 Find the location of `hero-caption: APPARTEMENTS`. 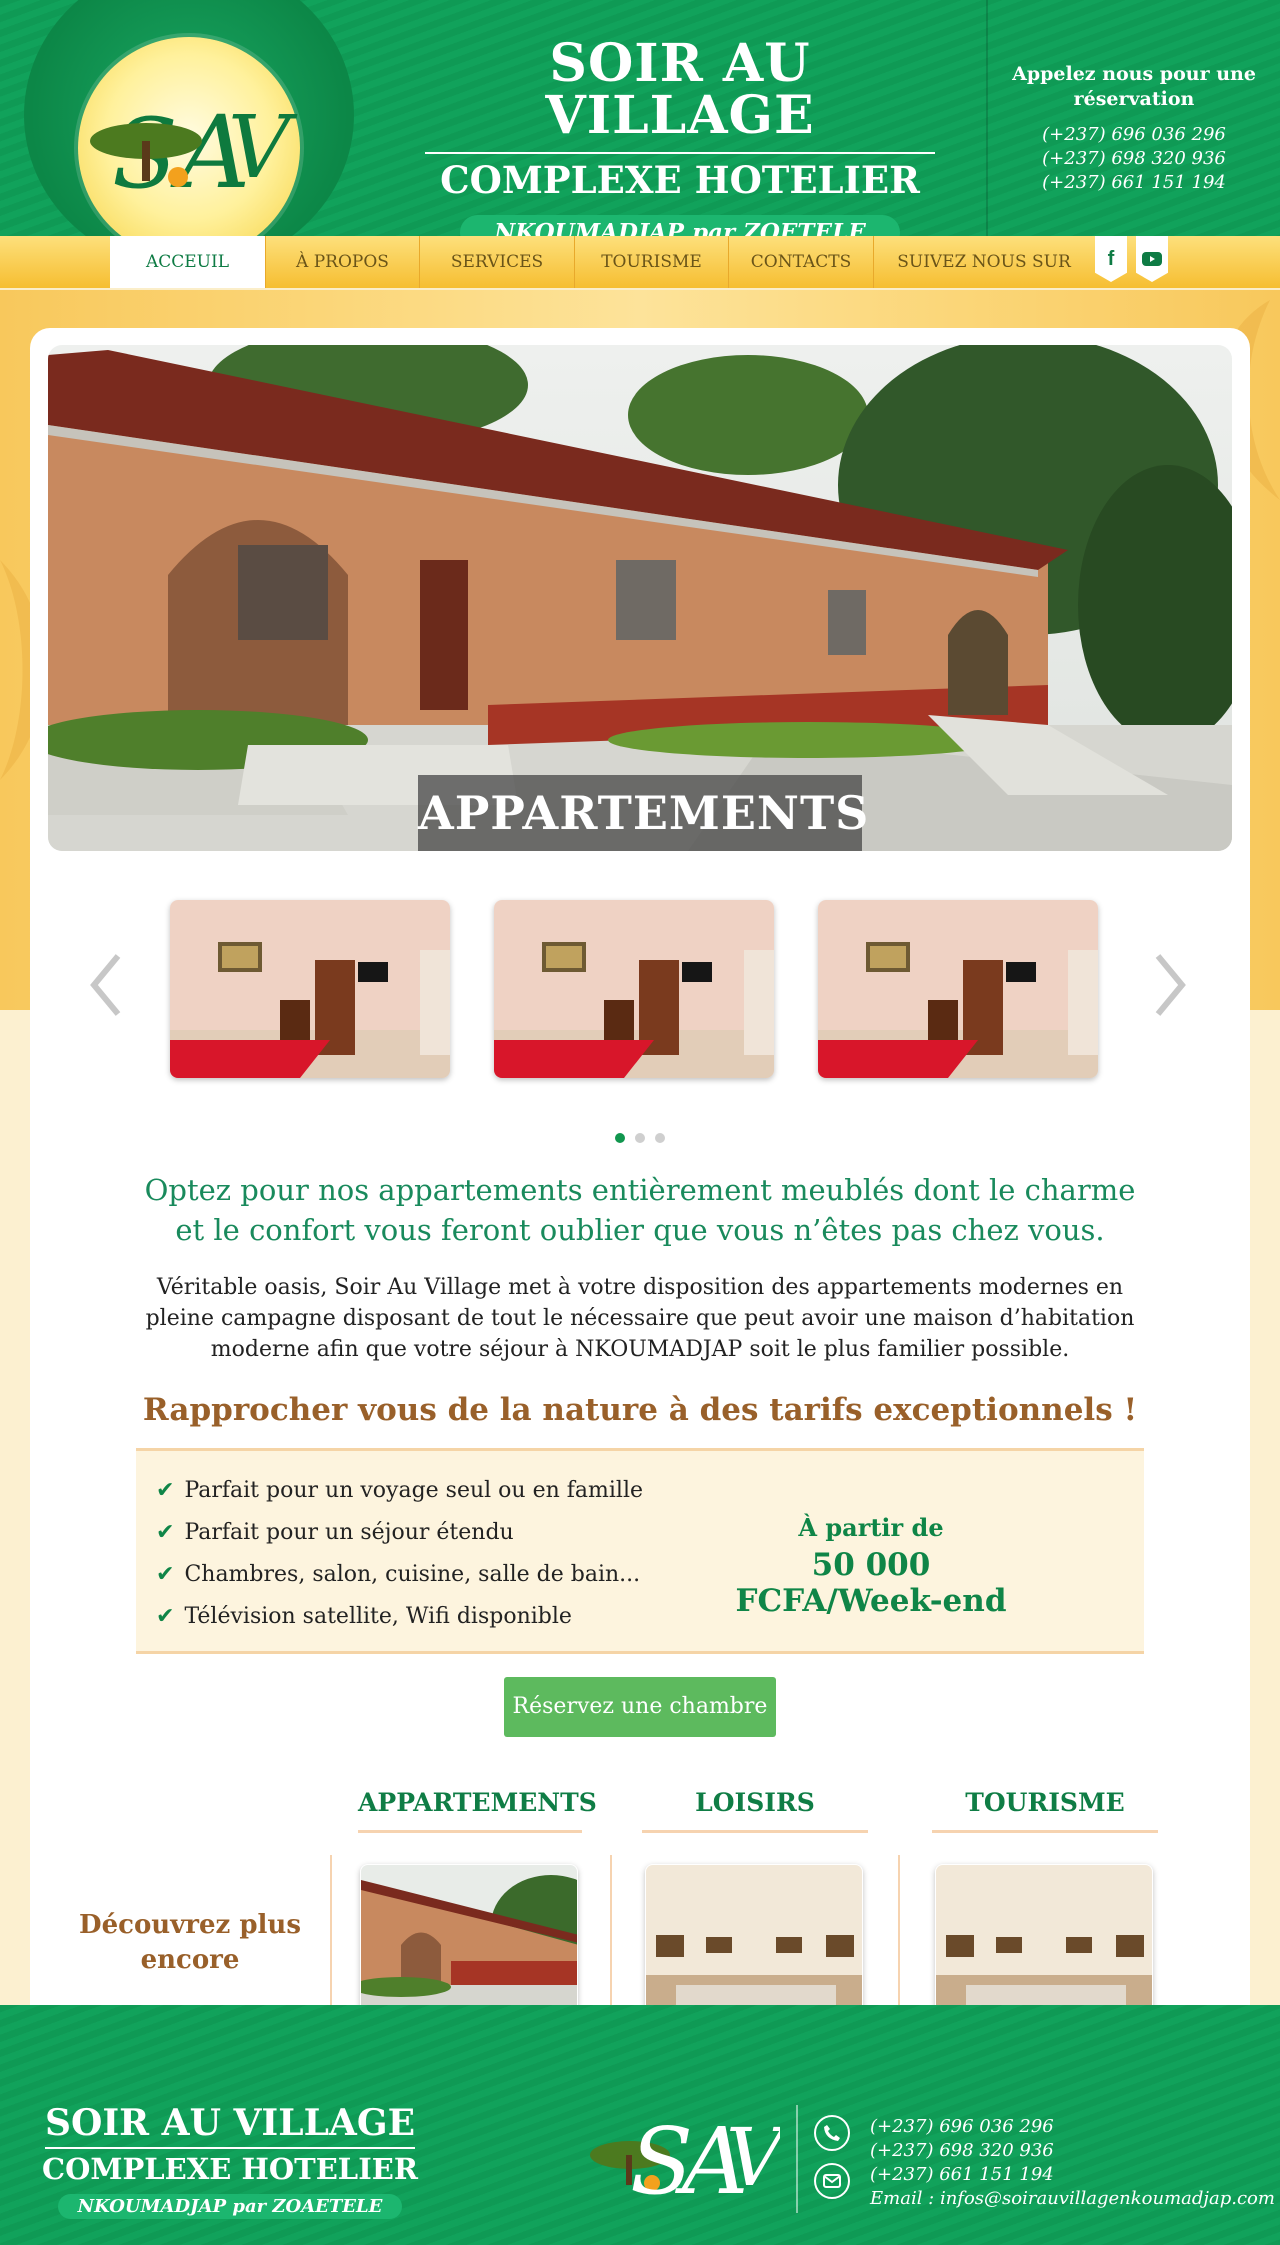

hero-caption: APPARTEMENTS is located at coordinates (643, 813).